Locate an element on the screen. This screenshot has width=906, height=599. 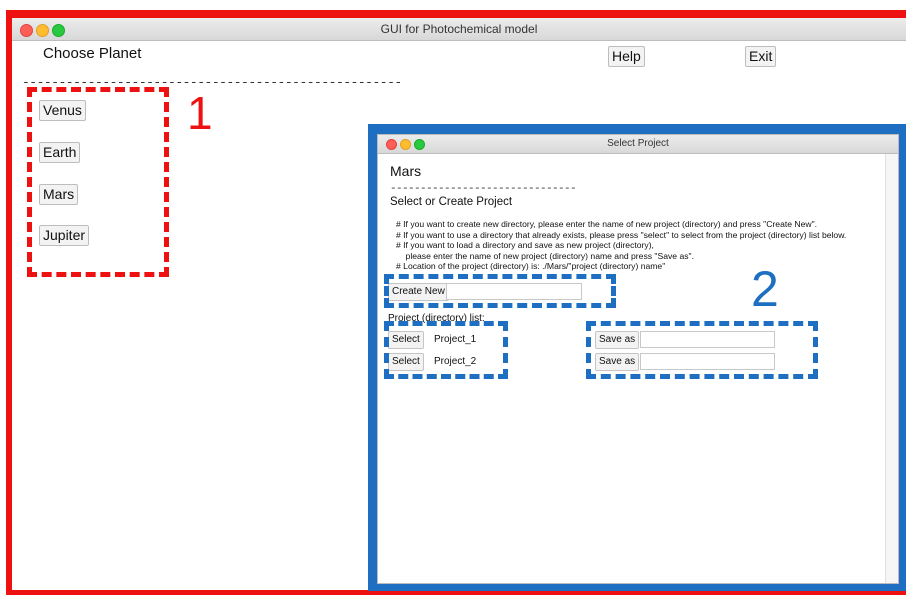
section-heading: Select or Create Project is located at coordinates (451, 202).